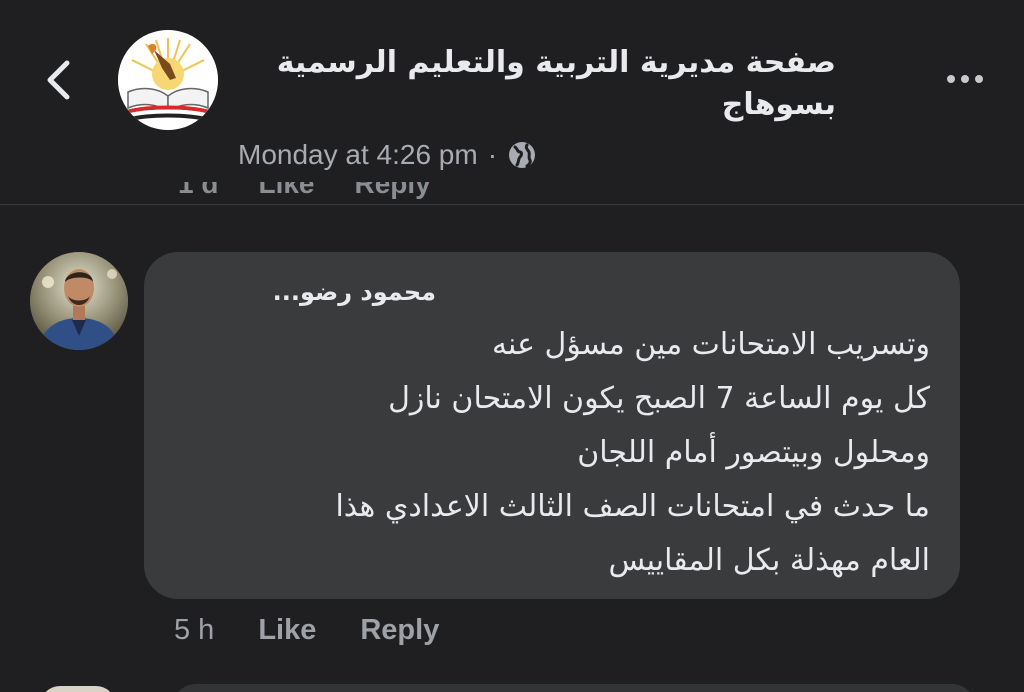  I want to click on comment-line: وتسريب الامتحانات مين مسؤل عنه, so click(710, 344).